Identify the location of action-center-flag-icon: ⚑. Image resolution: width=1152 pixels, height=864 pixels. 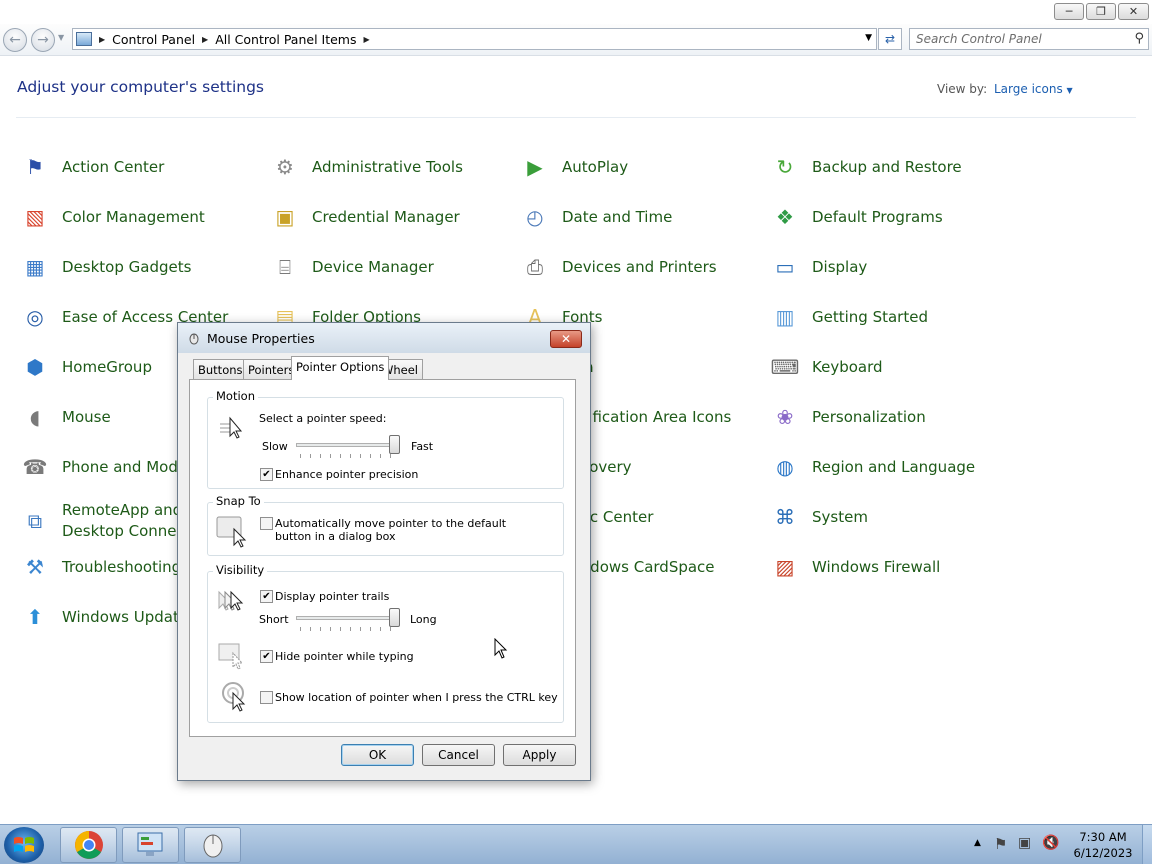
(1000, 844).